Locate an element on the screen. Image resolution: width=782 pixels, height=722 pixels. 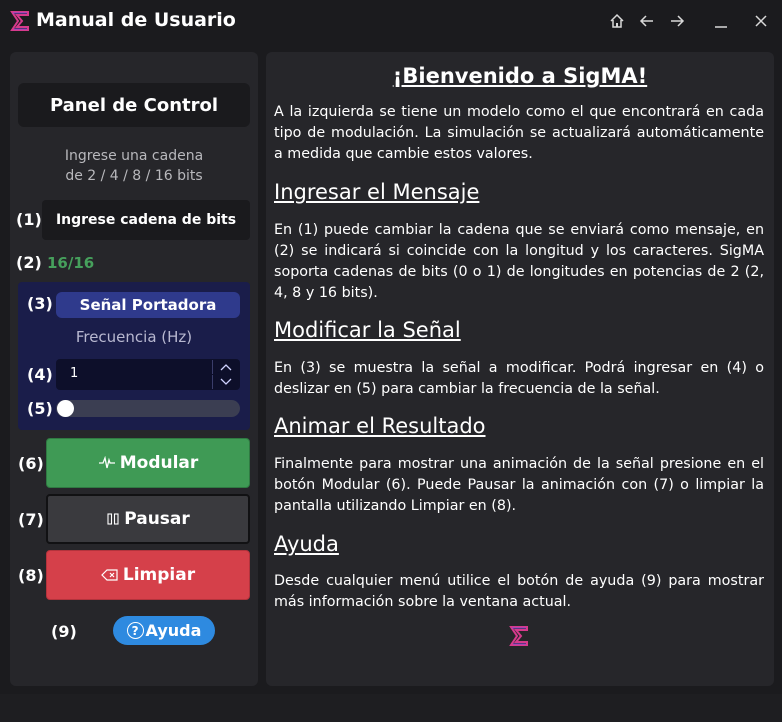
question-icon: ? is located at coordinates (135, 630).